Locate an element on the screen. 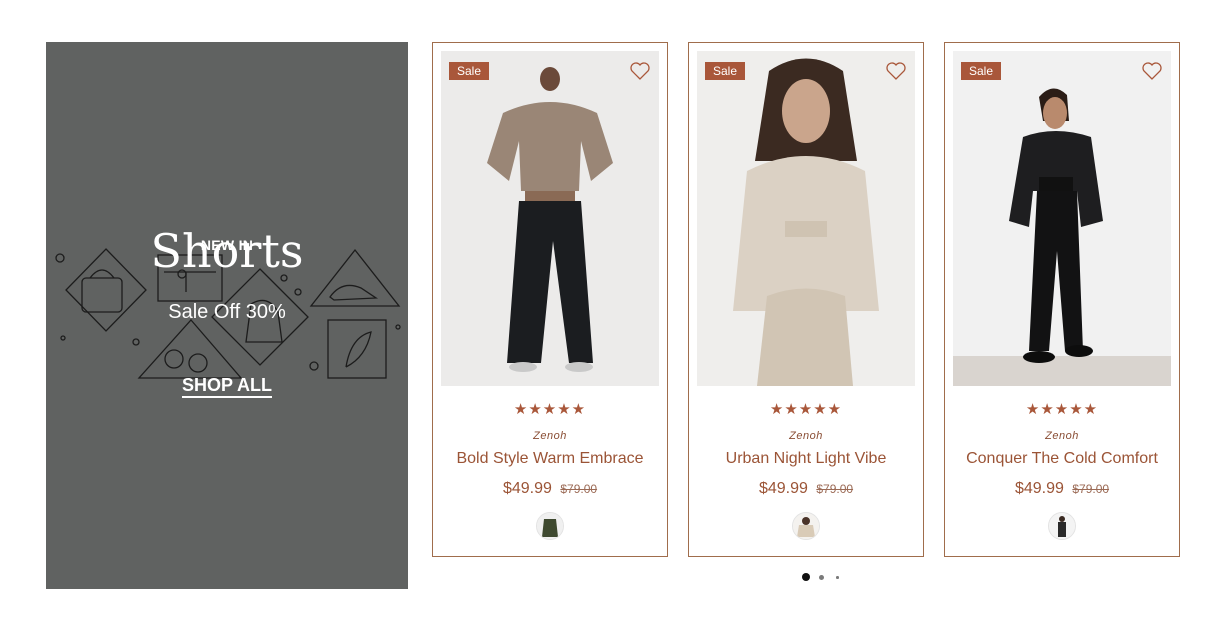 The image size is (1229, 635). product-title: Conquer The Cold Comfort is located at coordinates (1062, 459).